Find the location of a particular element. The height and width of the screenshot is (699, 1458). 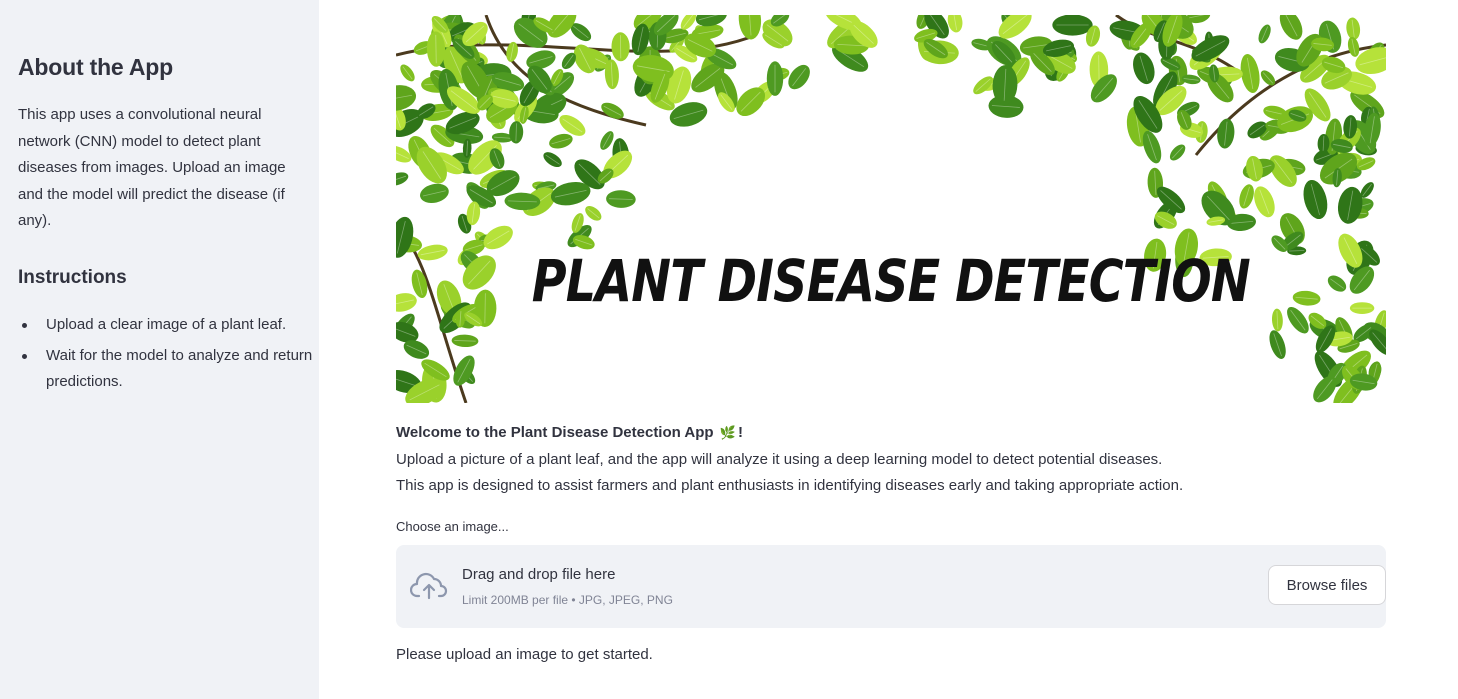

dropzone-limit-text: Limit 200MB per file • JPG, JPEG, PNG is located at coordinates (567, 600).